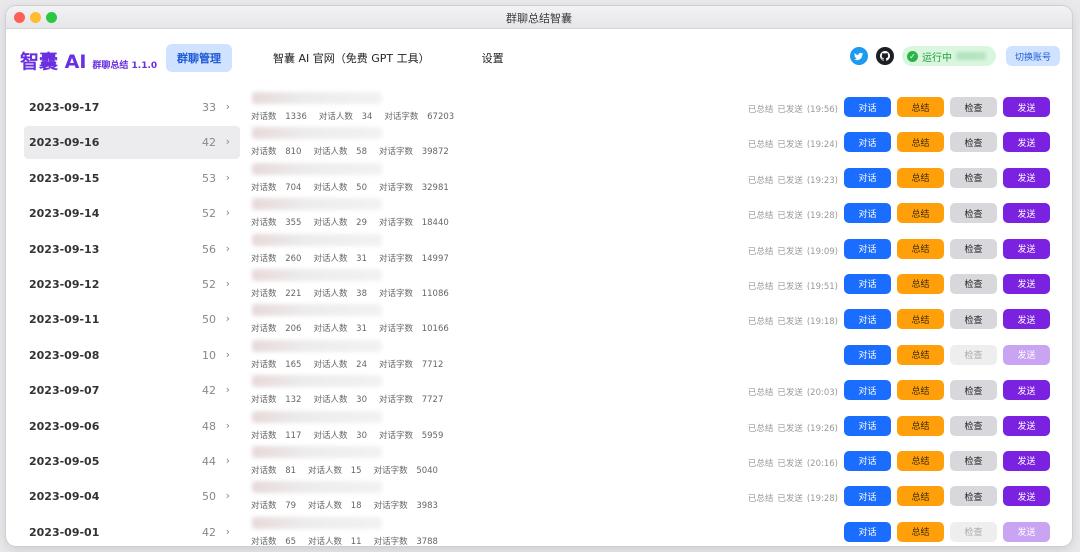  Describe the element at coordinates (351, 58) in the screenshot. I see `tab-website: 智囊 AI 官网（免费 GPT 工具）` at that location.